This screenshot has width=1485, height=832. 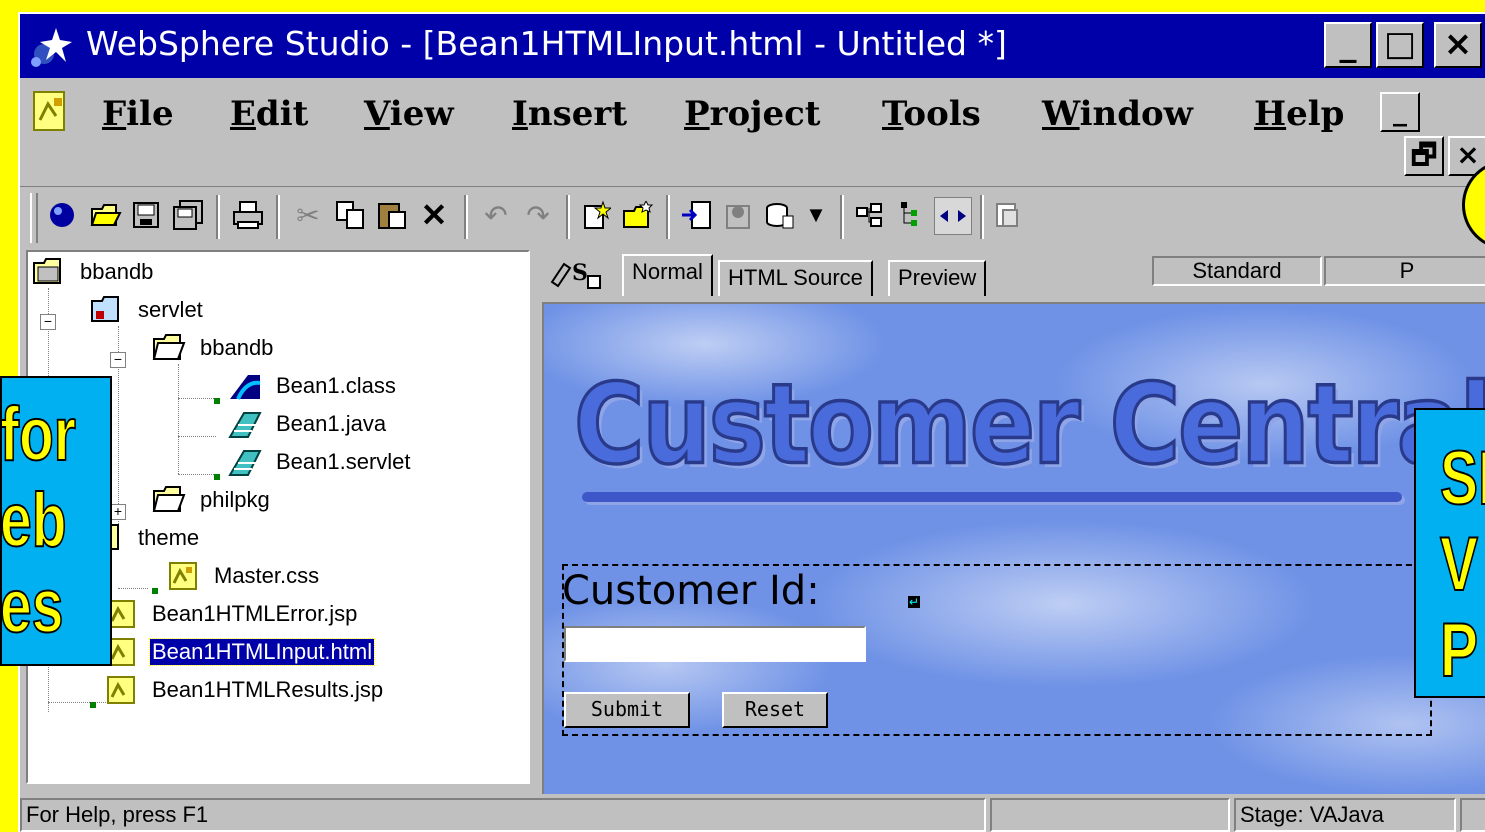 I want to click on new-folder-icon, so click(x=638, y=215).